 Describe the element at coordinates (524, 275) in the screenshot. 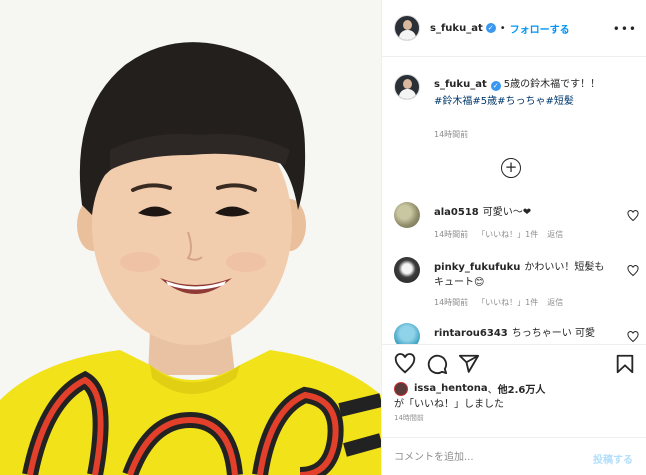

I see `comment-body: pinky_fukufuku かわいい！短髪もキュート😊` at that location.